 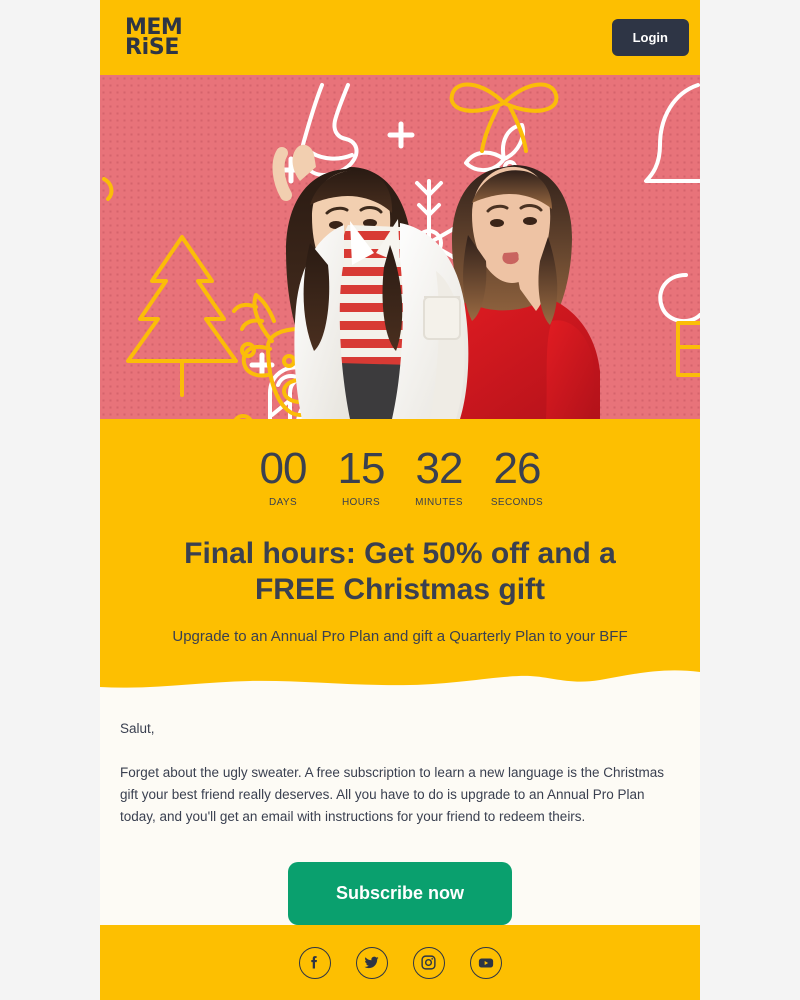 I want to click on email-header: MEM RiSE Login, so click(x=400, y=37).